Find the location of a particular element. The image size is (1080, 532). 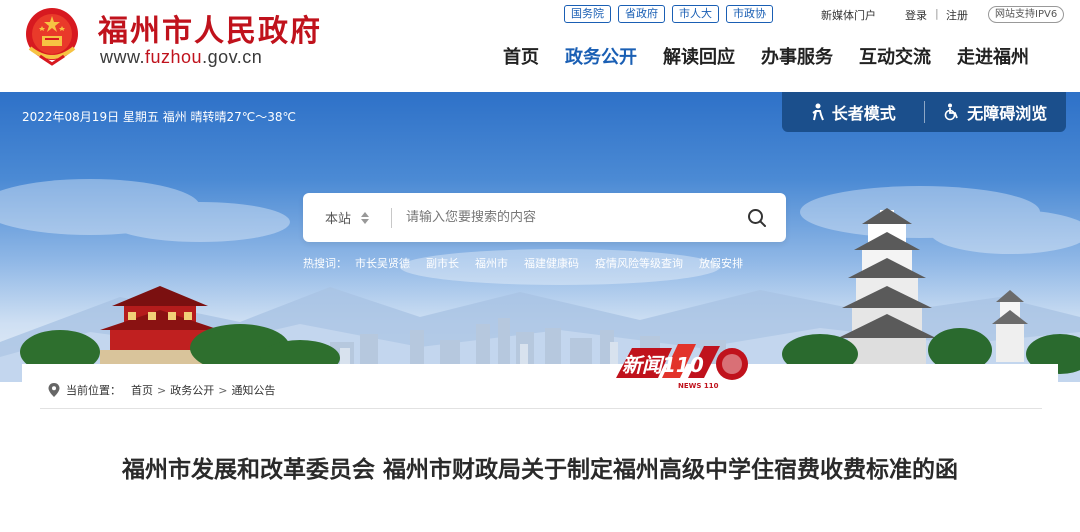

link-peoples-congress: 市人大 is located at coordinates (695, 14).